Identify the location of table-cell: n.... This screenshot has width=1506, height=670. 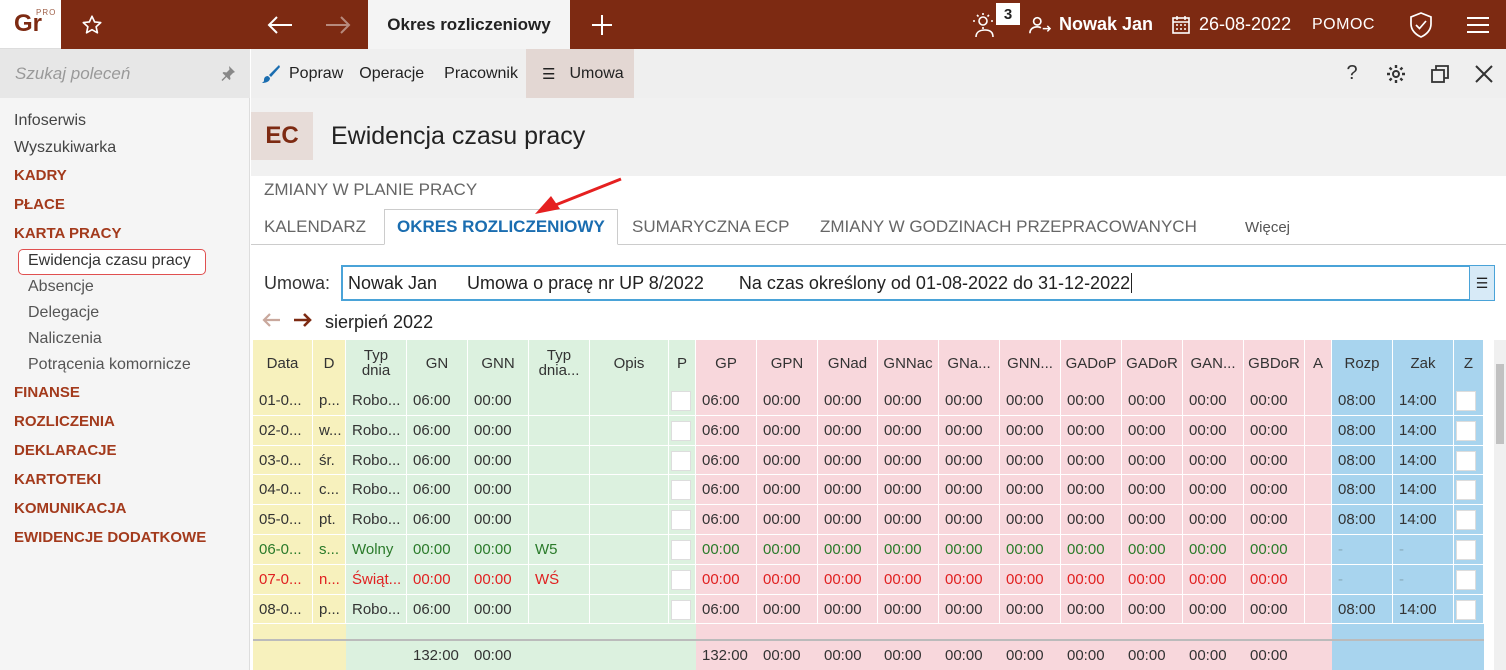
(329, 579).